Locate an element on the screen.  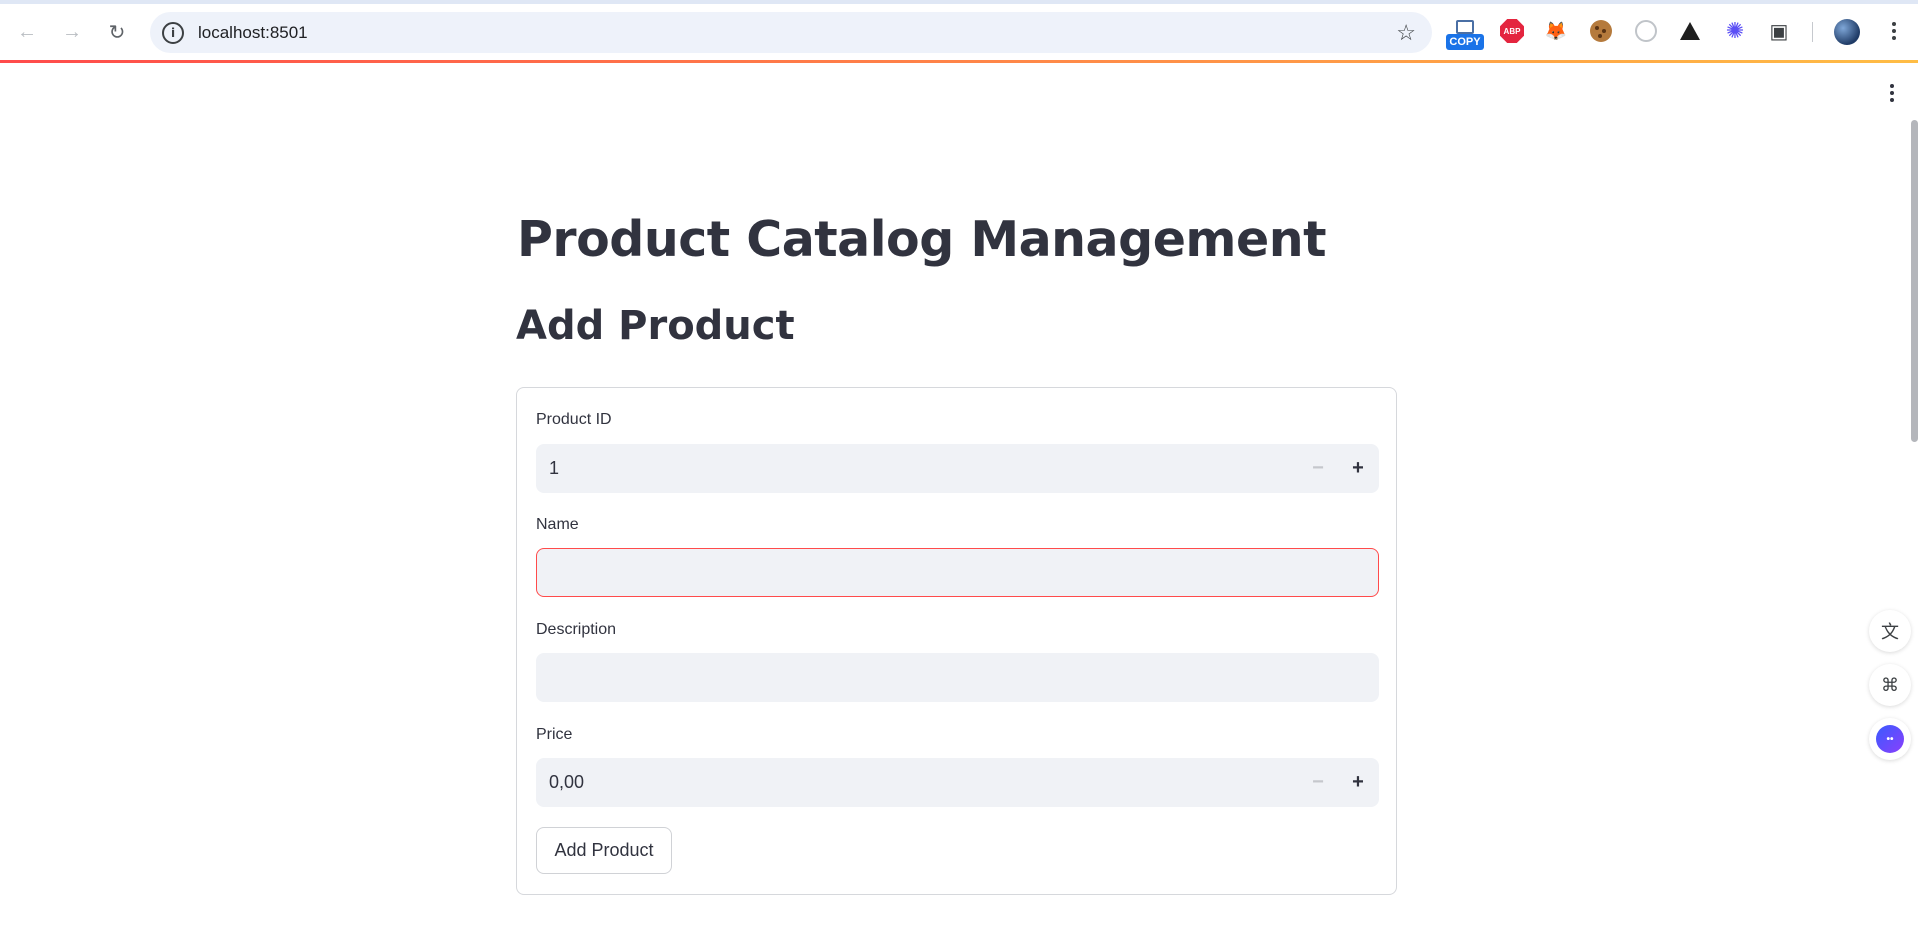
product-id-input: 1 − + is located at coordinates (957, 468).